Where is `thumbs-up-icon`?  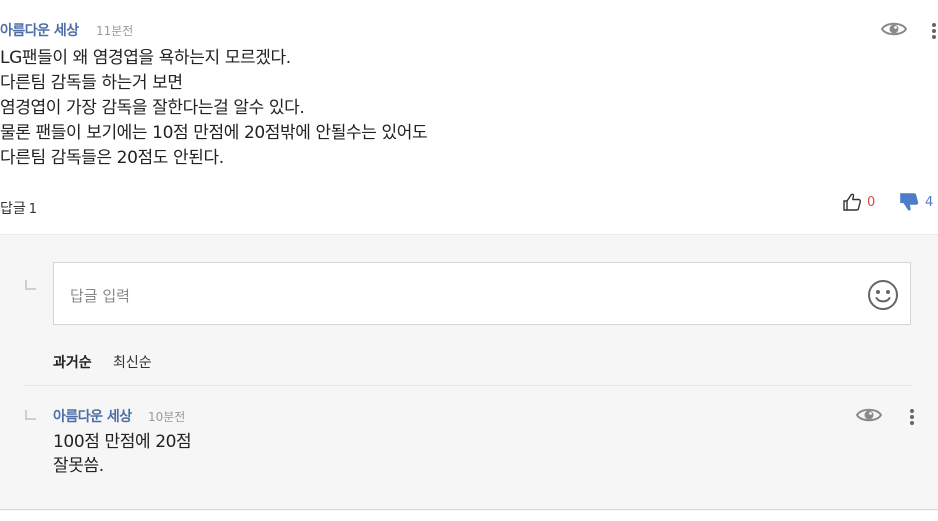 thumbs-up-icon is located at coordinates (852, 202).